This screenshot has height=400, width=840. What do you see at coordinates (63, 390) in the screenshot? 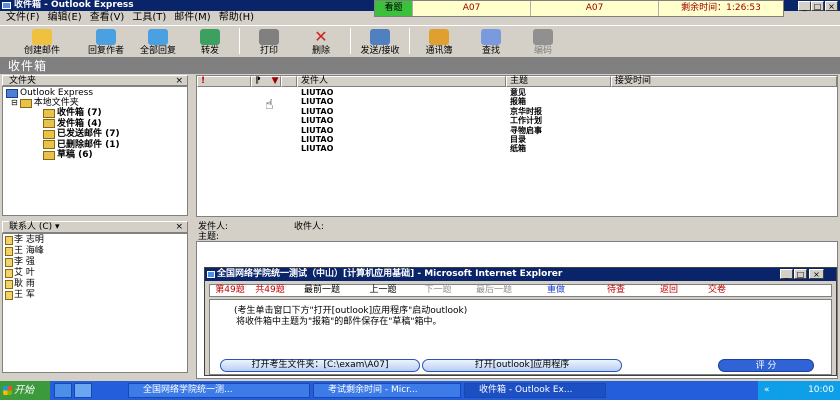
I see `quick-launch-ie-icon` at bounding box center [63, 390].